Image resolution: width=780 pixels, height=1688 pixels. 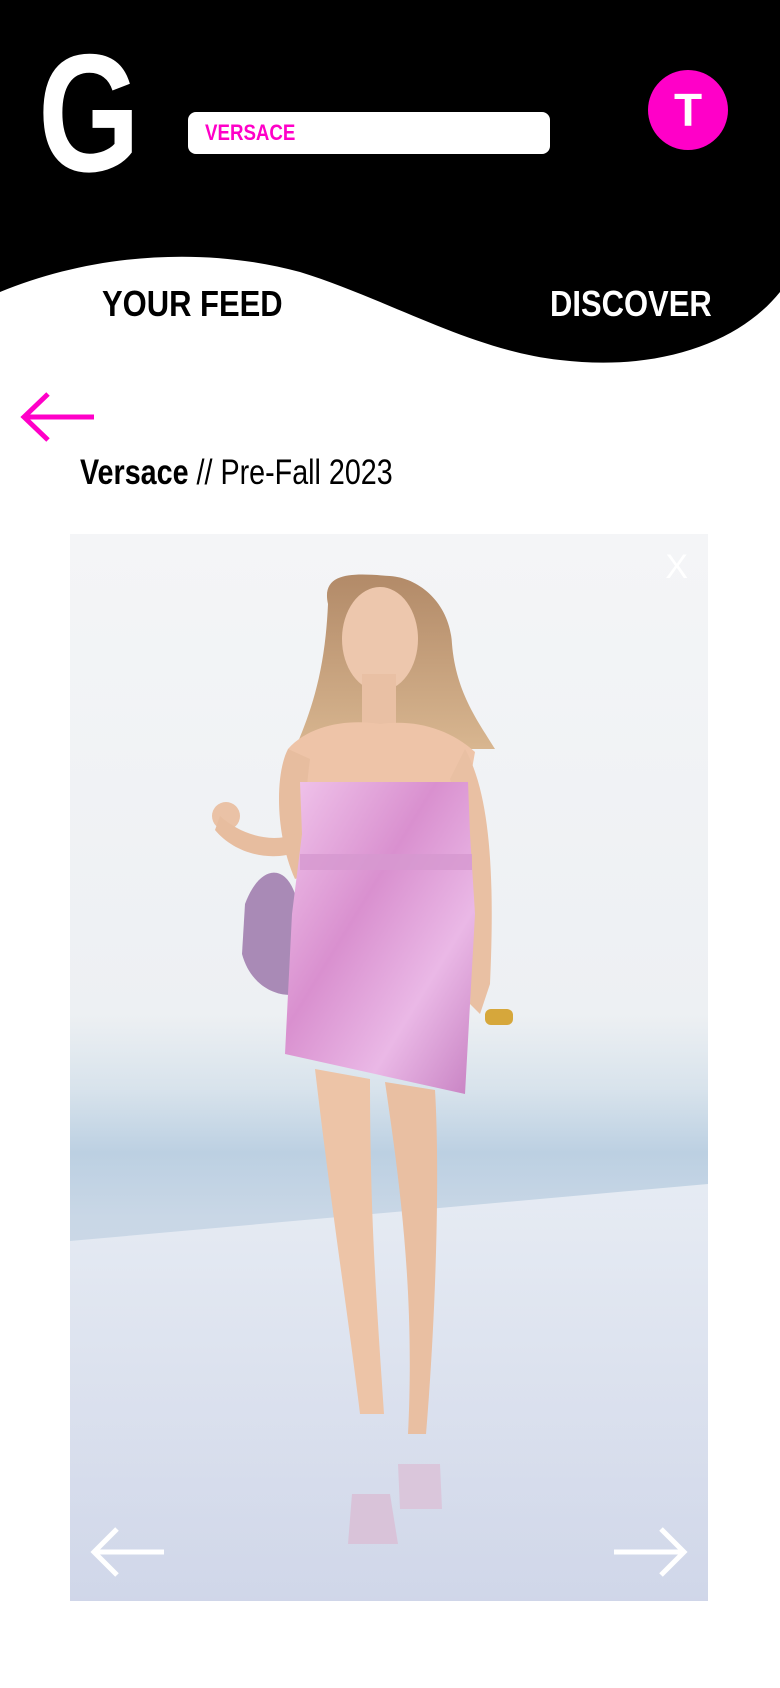 What do you see at coordinates (631, 304) in the screenshot?
I see `tab-discover: DISCOVER` at bounding box center [631, 304].